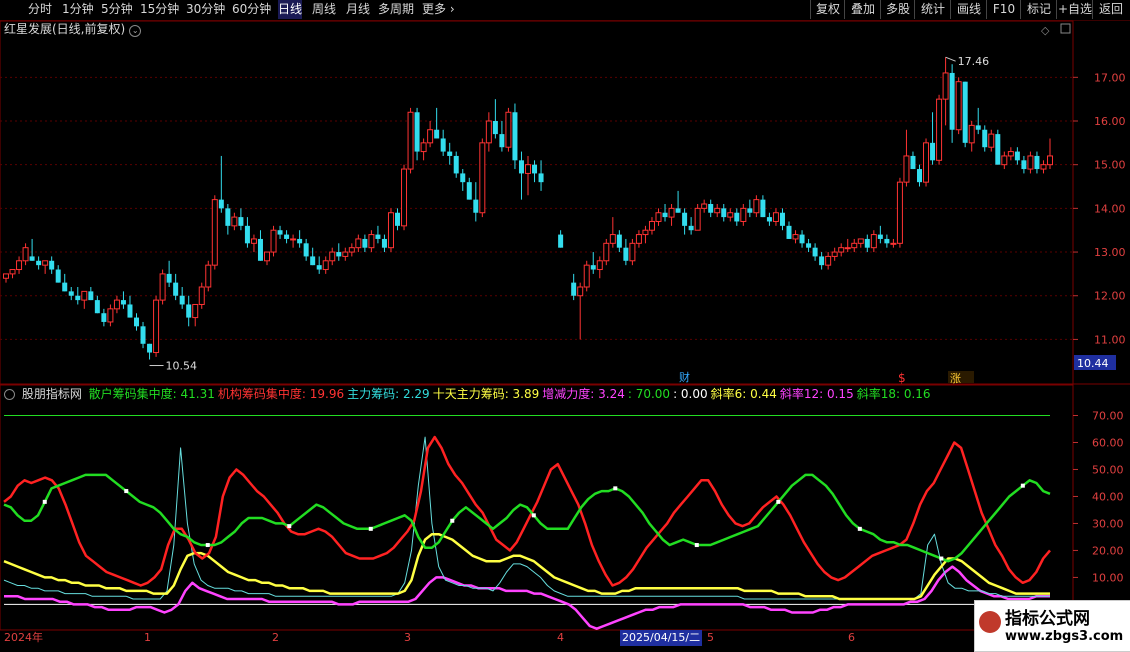  Describe the element at coordinates (1093, 363) in the screenshot. I see `price-badge: 10.44` at that location.